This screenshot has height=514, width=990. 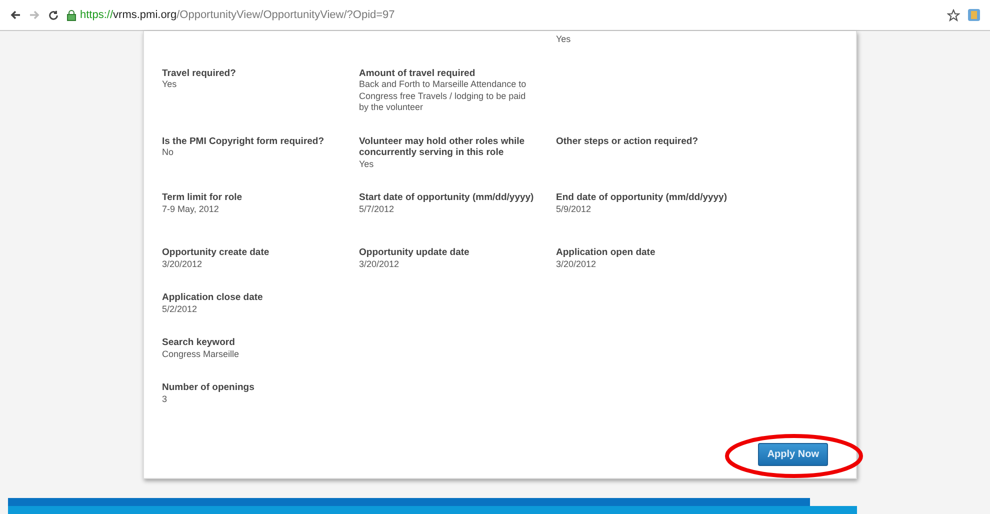 What do you see at coordinates (642, 198) in the screenshot?
I see `field-label: End date of opportunity (mm/dd/yyyy)` at bounding box center [642, 198].